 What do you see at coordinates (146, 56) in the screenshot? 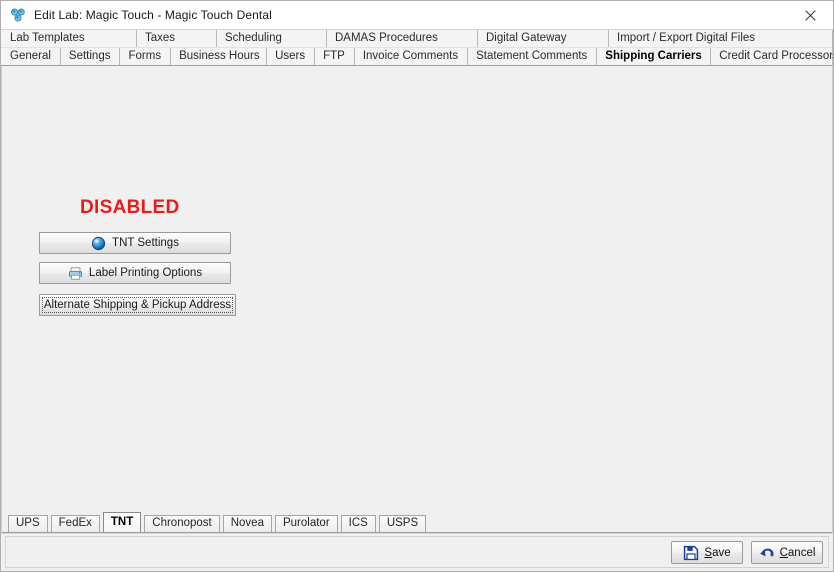
I see `tab-forms: Forms` at bounding box center [146, 56].